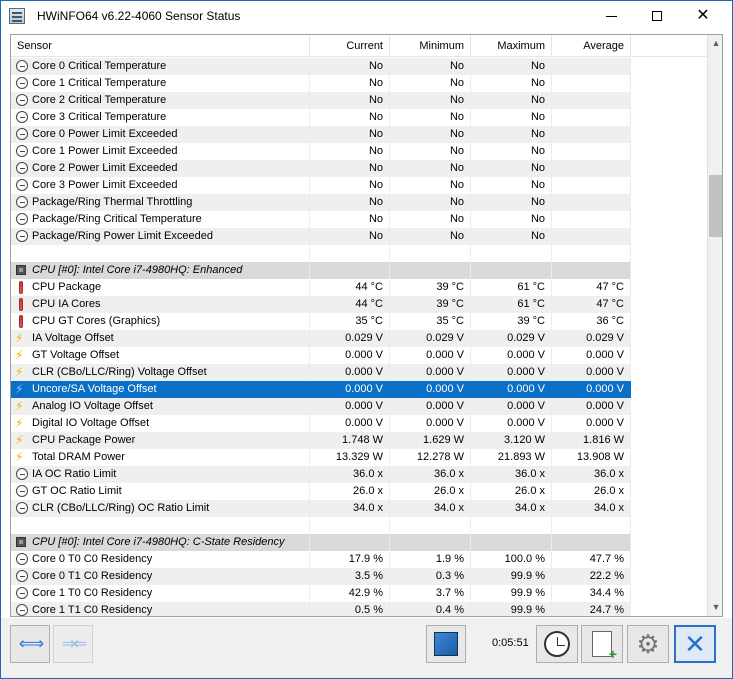  I want to click on current-value: No, so click(350, 219).